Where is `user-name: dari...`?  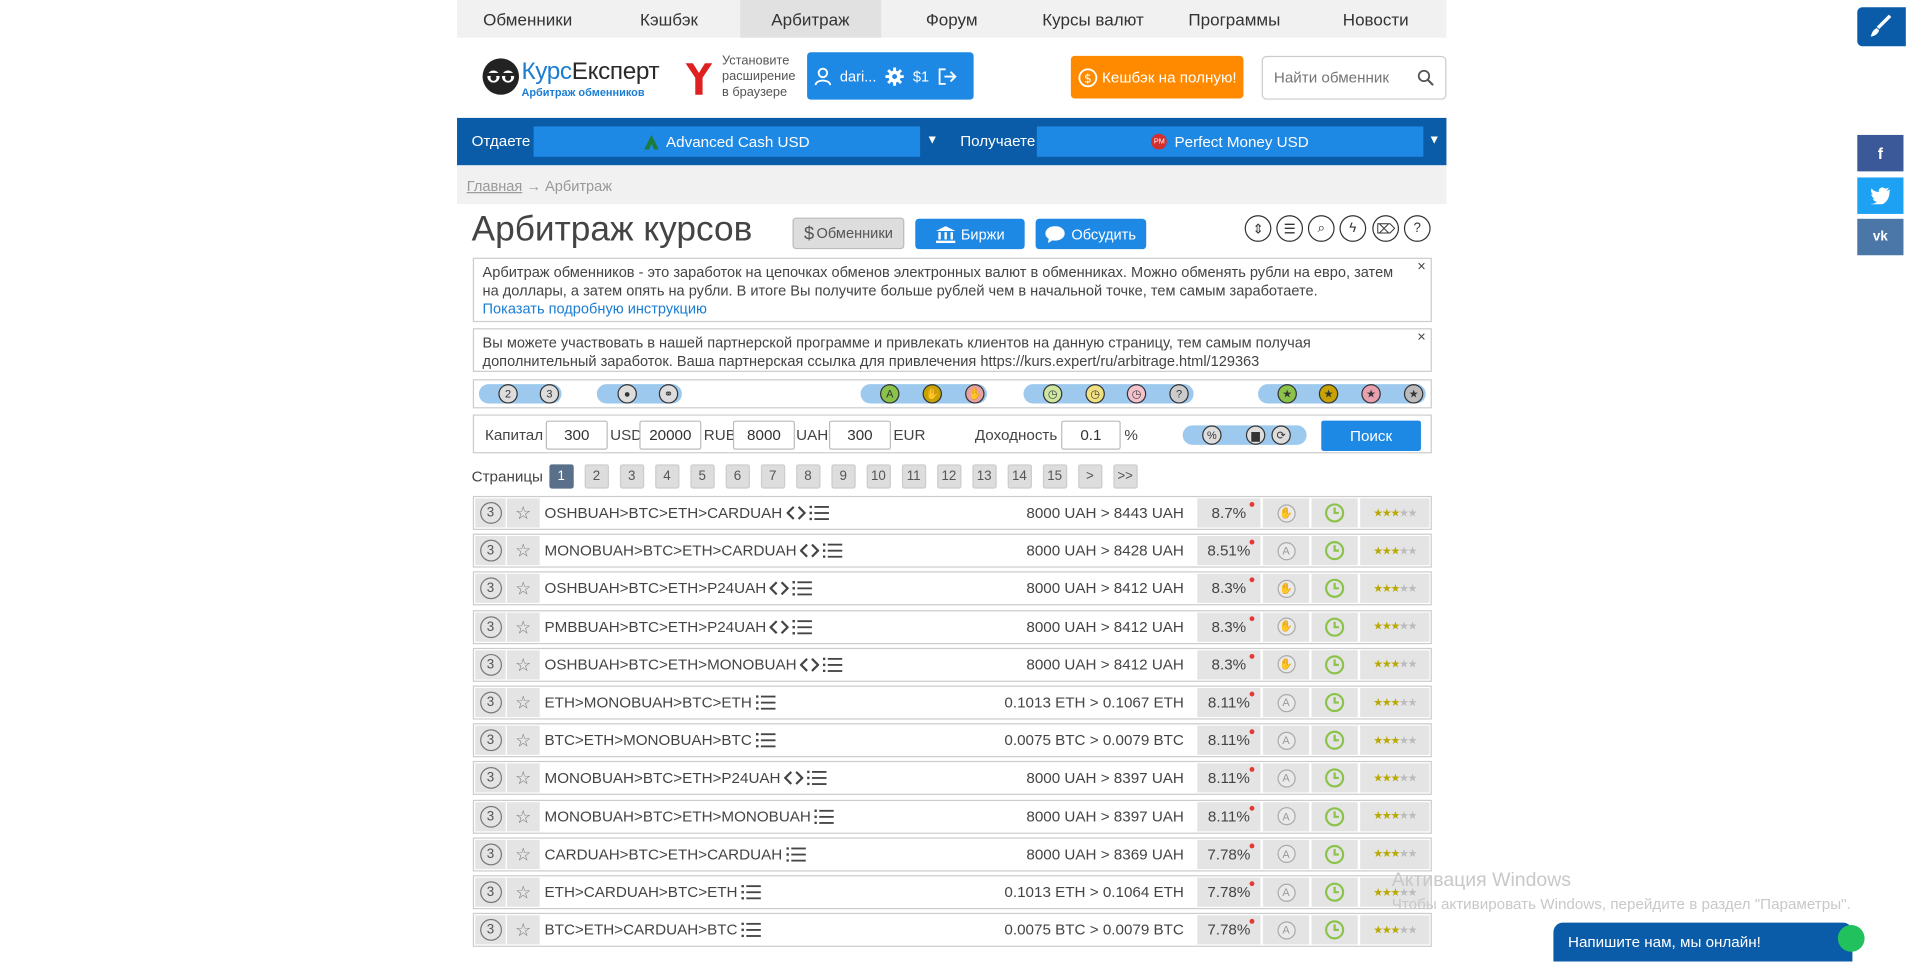 user-name: dari... is located at coordinates (858, 75).